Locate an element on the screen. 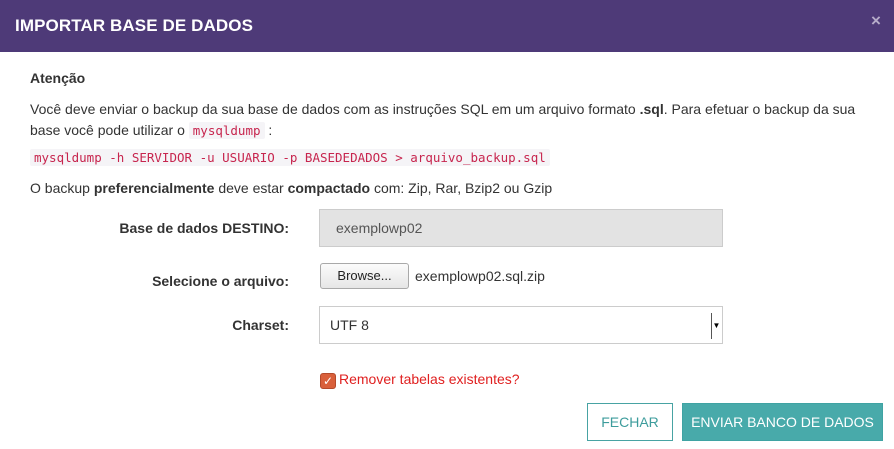 The height and width of the screenshot is (449, 894). sql-extension: .sql is located at coordinates (651, 109).